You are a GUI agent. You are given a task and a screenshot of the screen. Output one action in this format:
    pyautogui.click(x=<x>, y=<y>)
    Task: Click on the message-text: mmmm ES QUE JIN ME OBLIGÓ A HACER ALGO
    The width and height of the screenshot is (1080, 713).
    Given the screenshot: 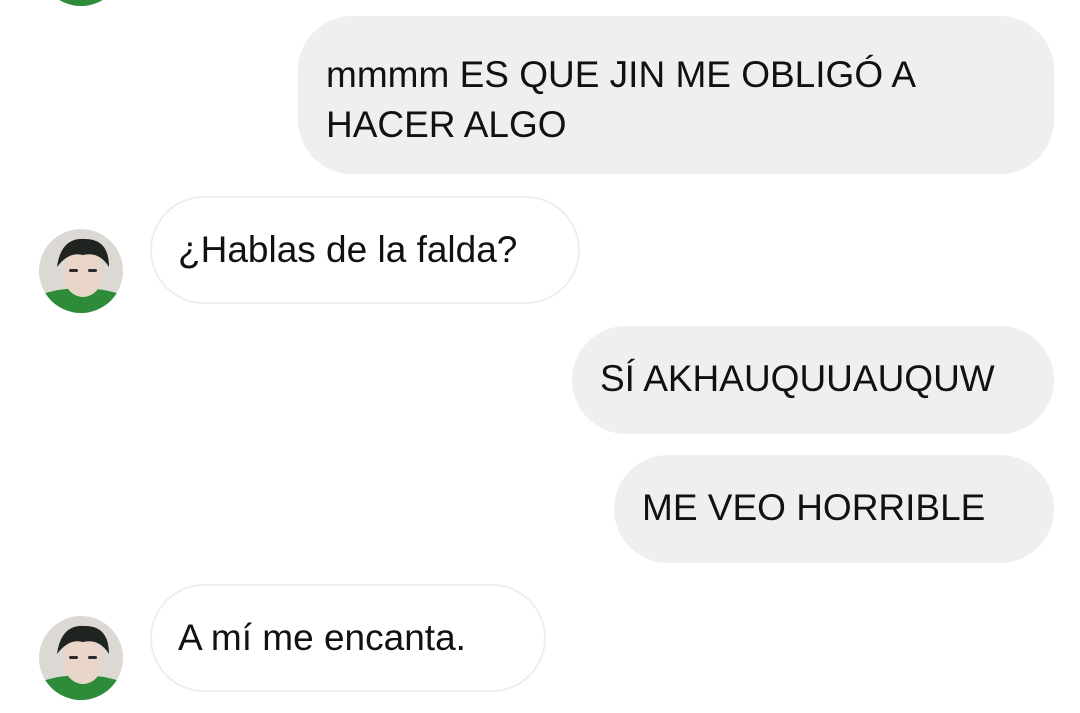 What is the action you would take?
    pyautogui.click(x=620, y=99)
    